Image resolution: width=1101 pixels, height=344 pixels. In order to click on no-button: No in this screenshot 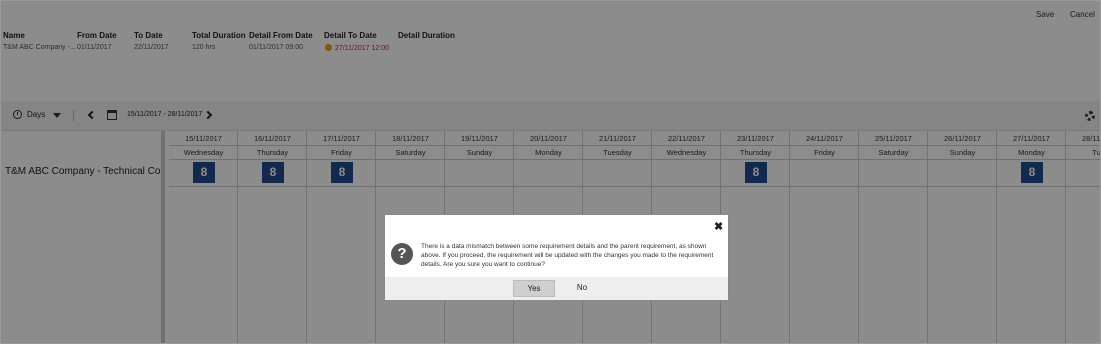, I will do `click(582, 288)`.